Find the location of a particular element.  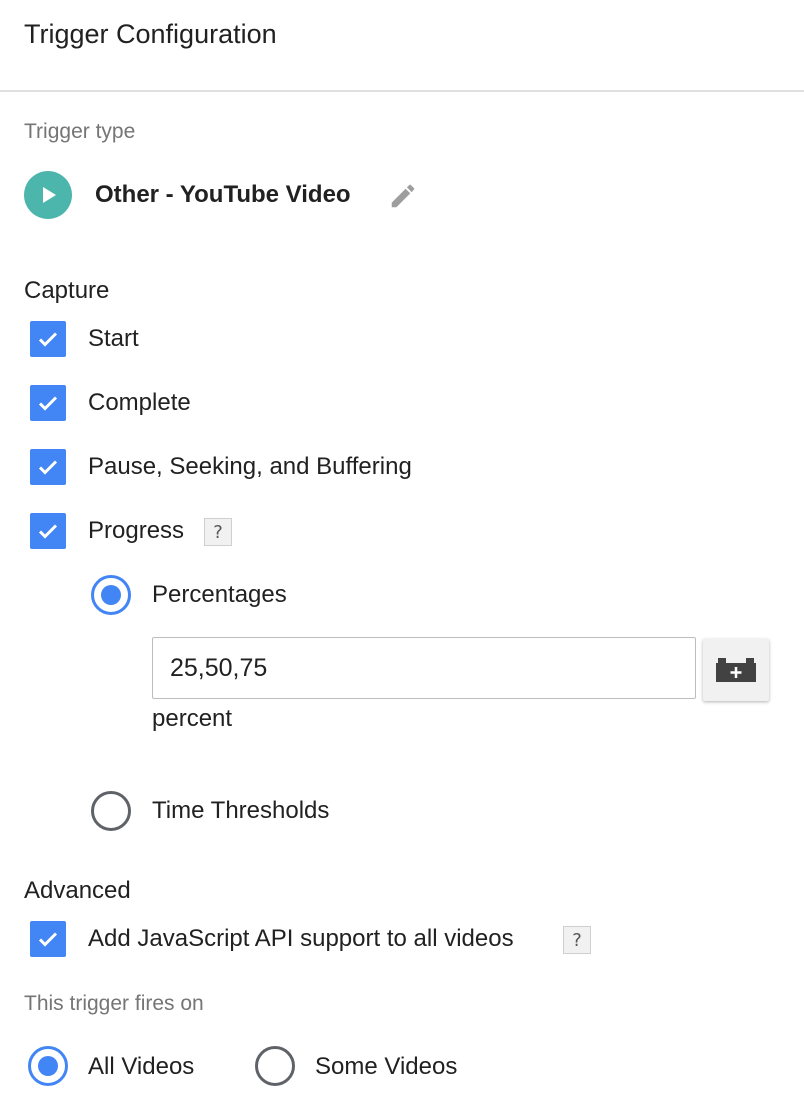

start-checkbox is located at coordinates (48, 339).